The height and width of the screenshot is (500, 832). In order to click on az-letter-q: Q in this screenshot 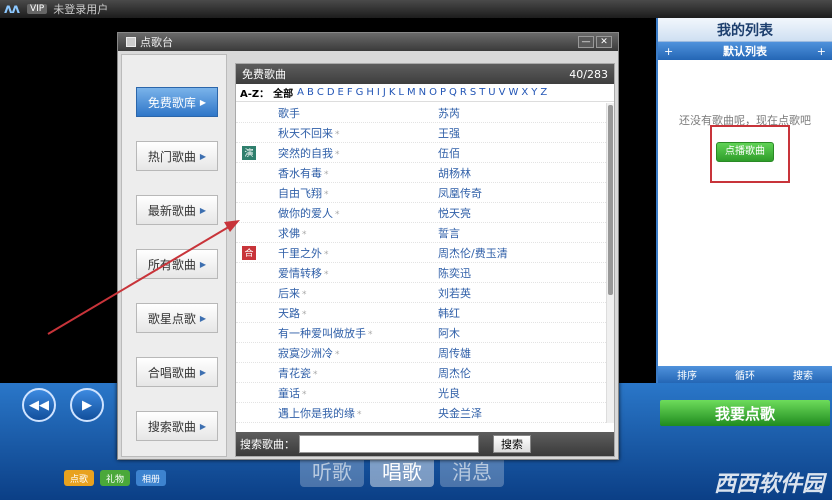, I will do `click(453, 92)`.